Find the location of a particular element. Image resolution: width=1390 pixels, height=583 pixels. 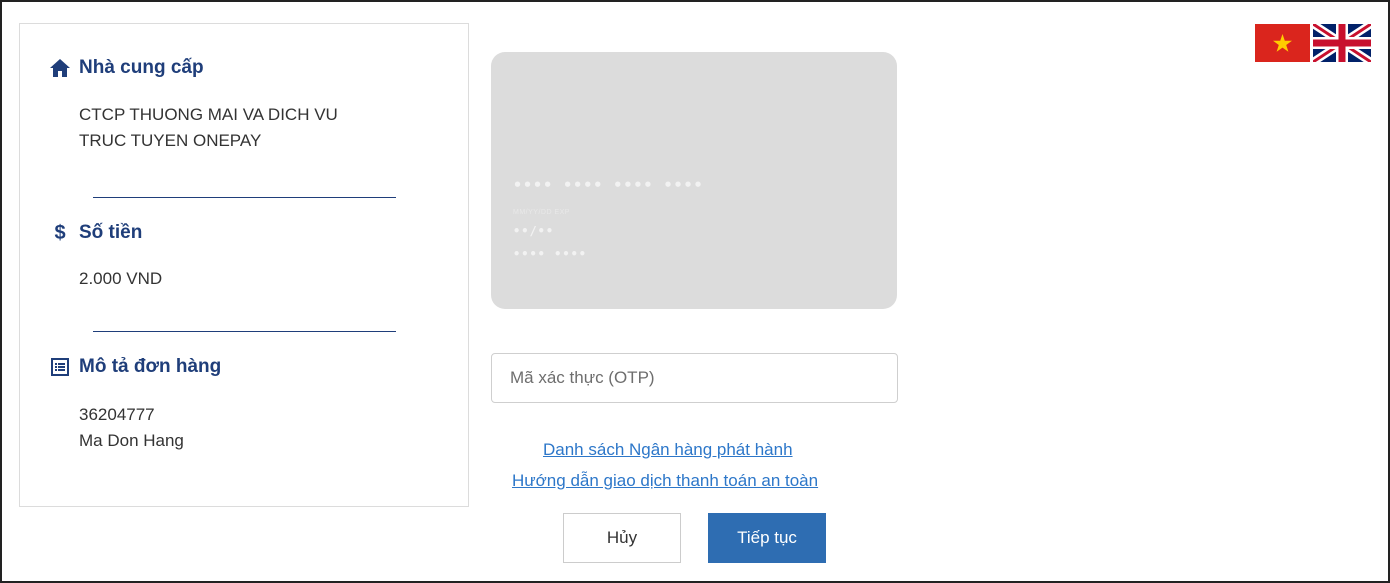

card-number-mask: •••• •••• •••• •••• is located at coordinates (608, 185).